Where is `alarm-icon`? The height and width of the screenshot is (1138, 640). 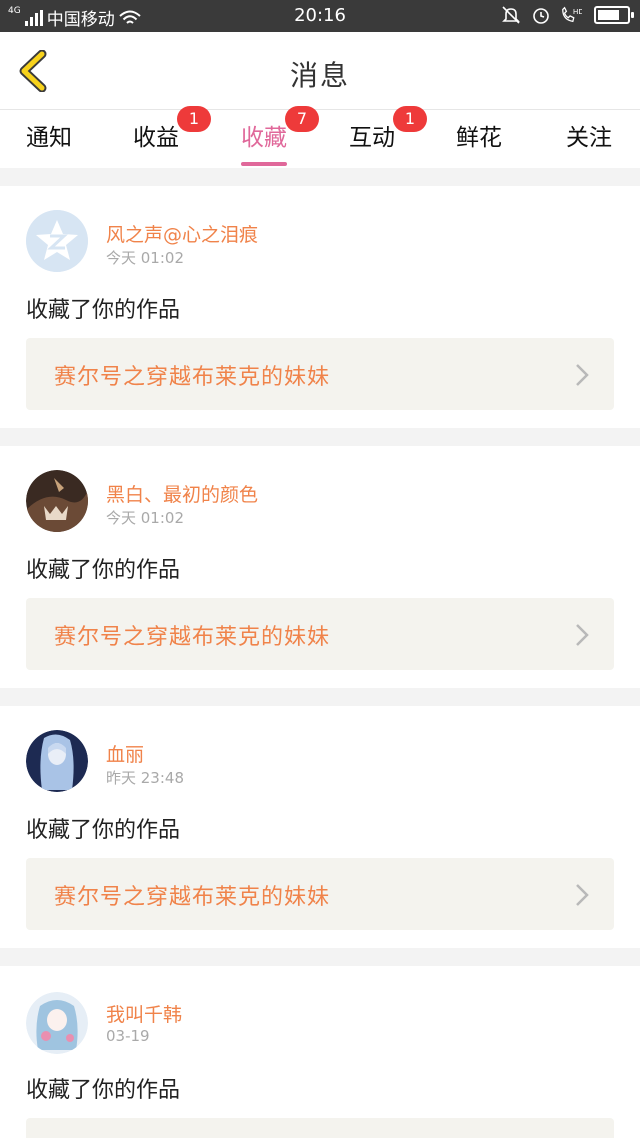
alarm-icon is located at coordinates (541, 15).